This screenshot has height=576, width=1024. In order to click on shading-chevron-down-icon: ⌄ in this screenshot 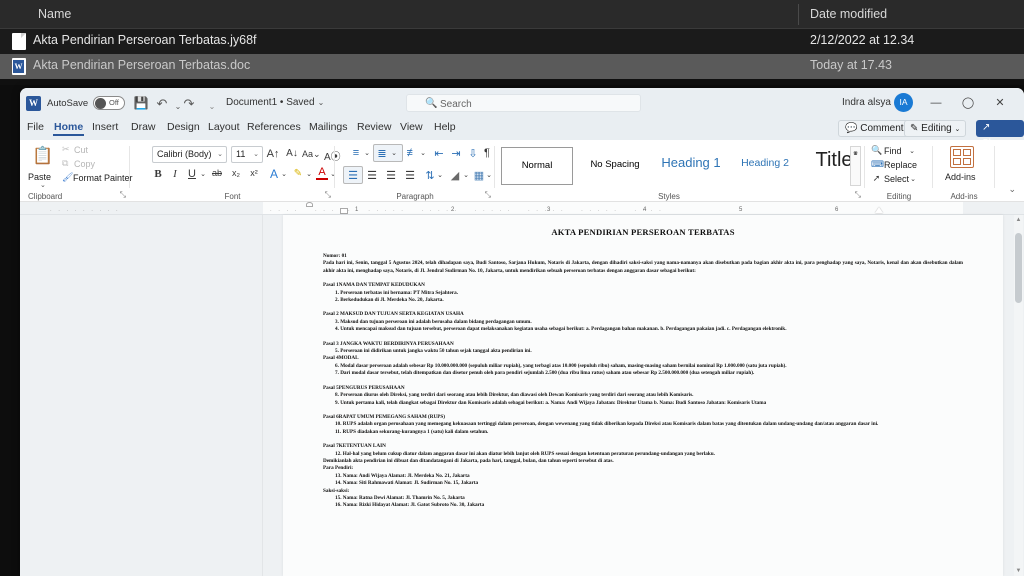, I will do `click(466, 175)`.